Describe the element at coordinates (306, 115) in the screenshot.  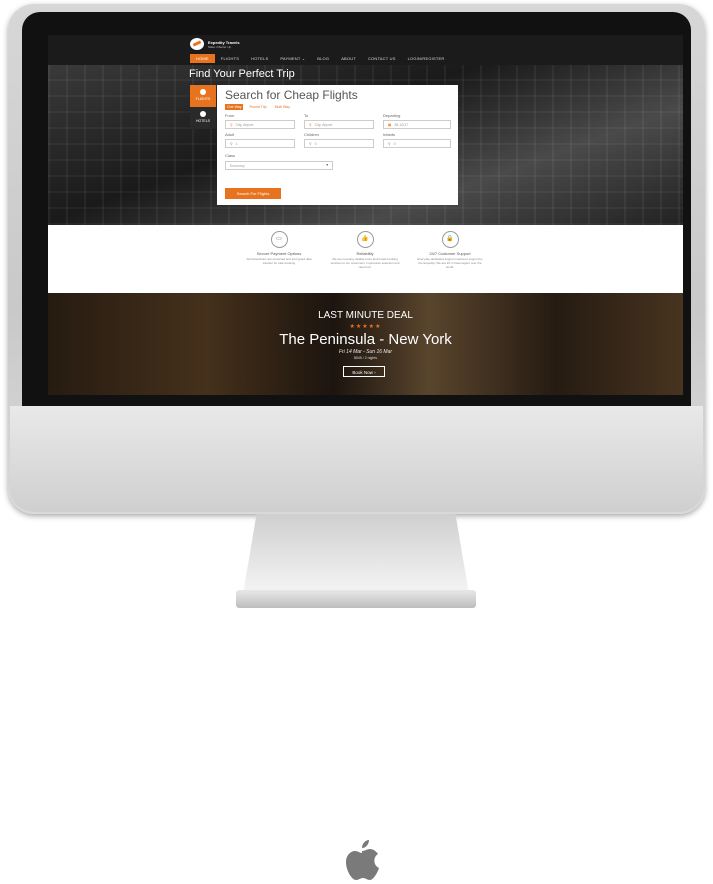
I see `to-label: To` at that location.